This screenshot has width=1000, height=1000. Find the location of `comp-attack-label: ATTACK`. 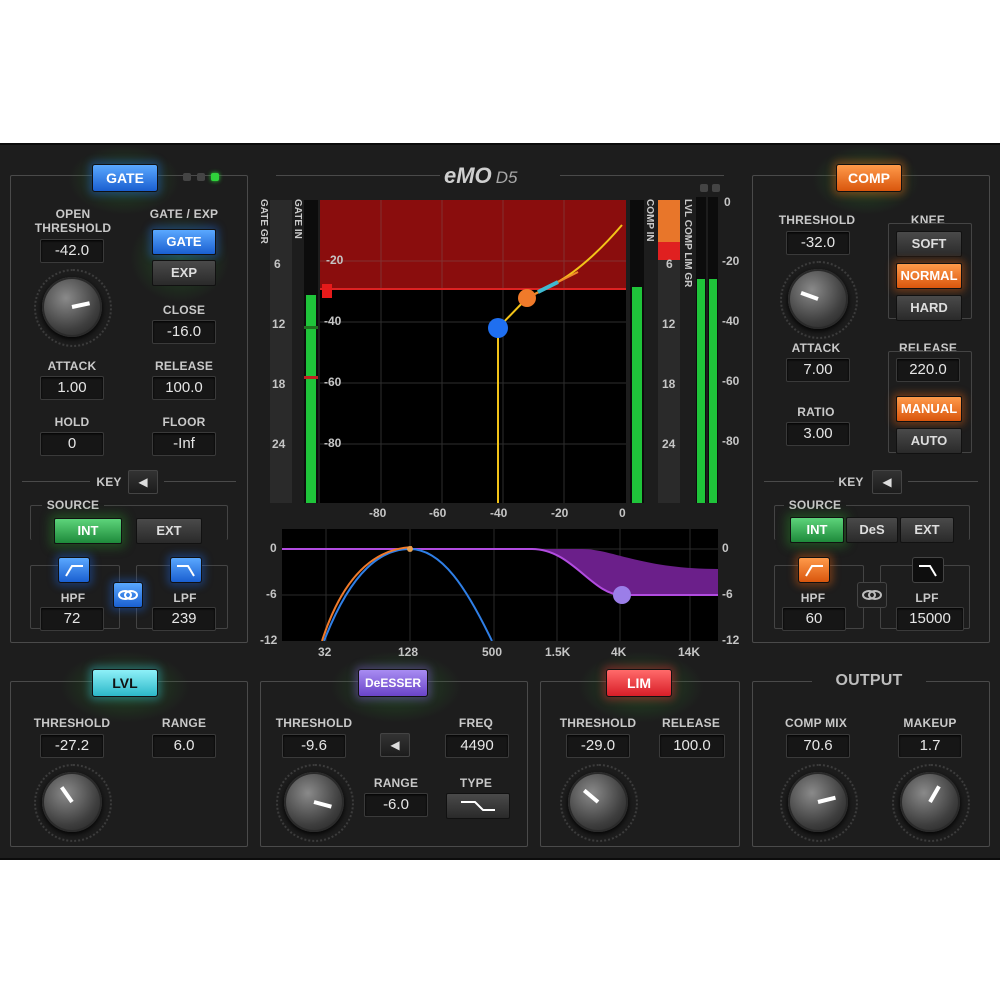

comp-attack-label: ATTACK is located at coordinates (816, 348).